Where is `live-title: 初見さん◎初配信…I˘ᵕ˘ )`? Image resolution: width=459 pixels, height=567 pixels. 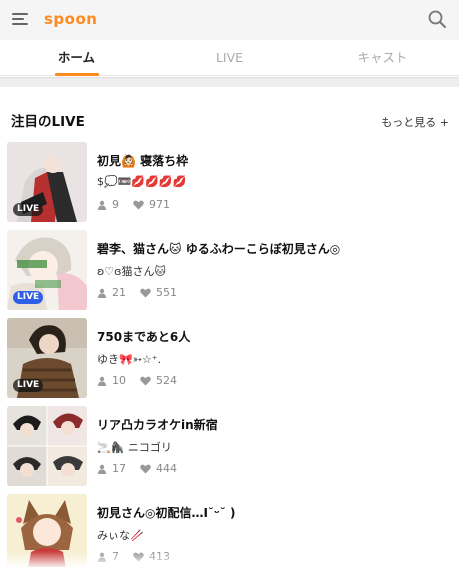 live-title: 初見さん◎初配信…I˘ᵕ˘ ) is located at coordinates (166, 513).